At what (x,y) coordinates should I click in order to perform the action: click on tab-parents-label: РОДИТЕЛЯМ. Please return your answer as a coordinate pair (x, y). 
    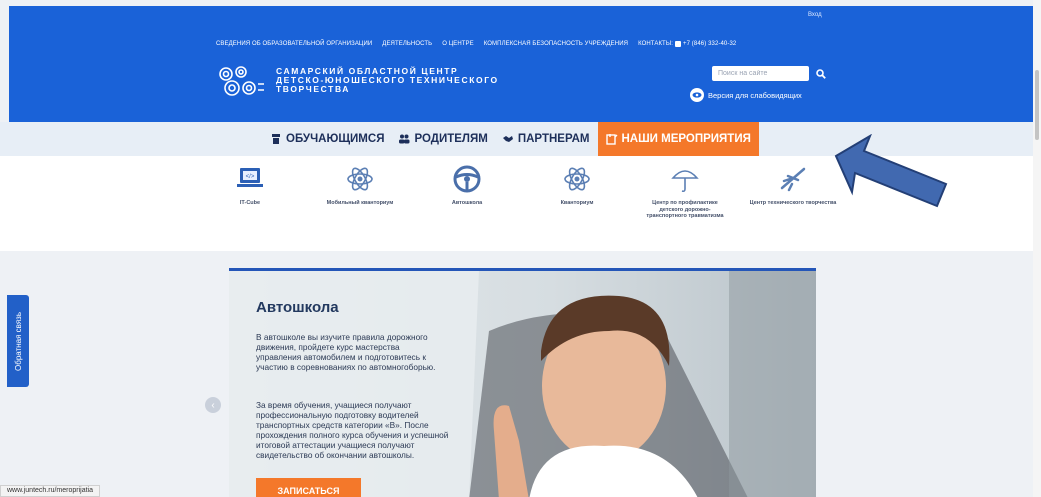
    Looking at the image, I should click on (451, 139).